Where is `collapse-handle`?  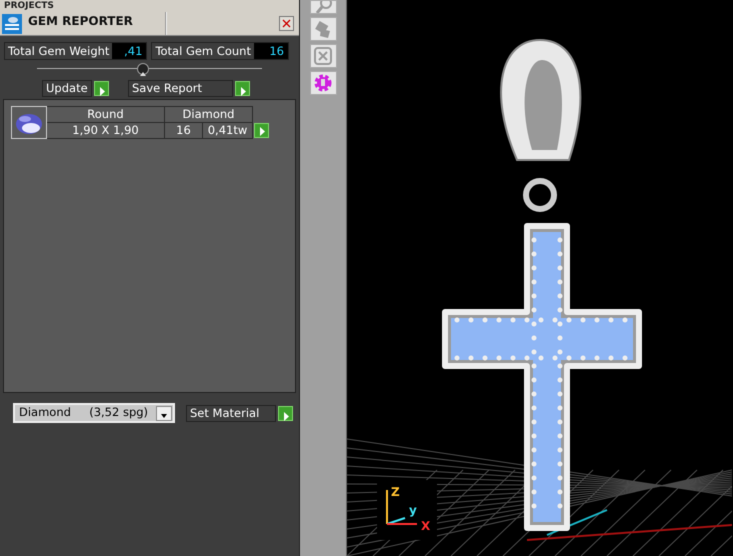
collapse-handle is located at coordinates (143, 69).